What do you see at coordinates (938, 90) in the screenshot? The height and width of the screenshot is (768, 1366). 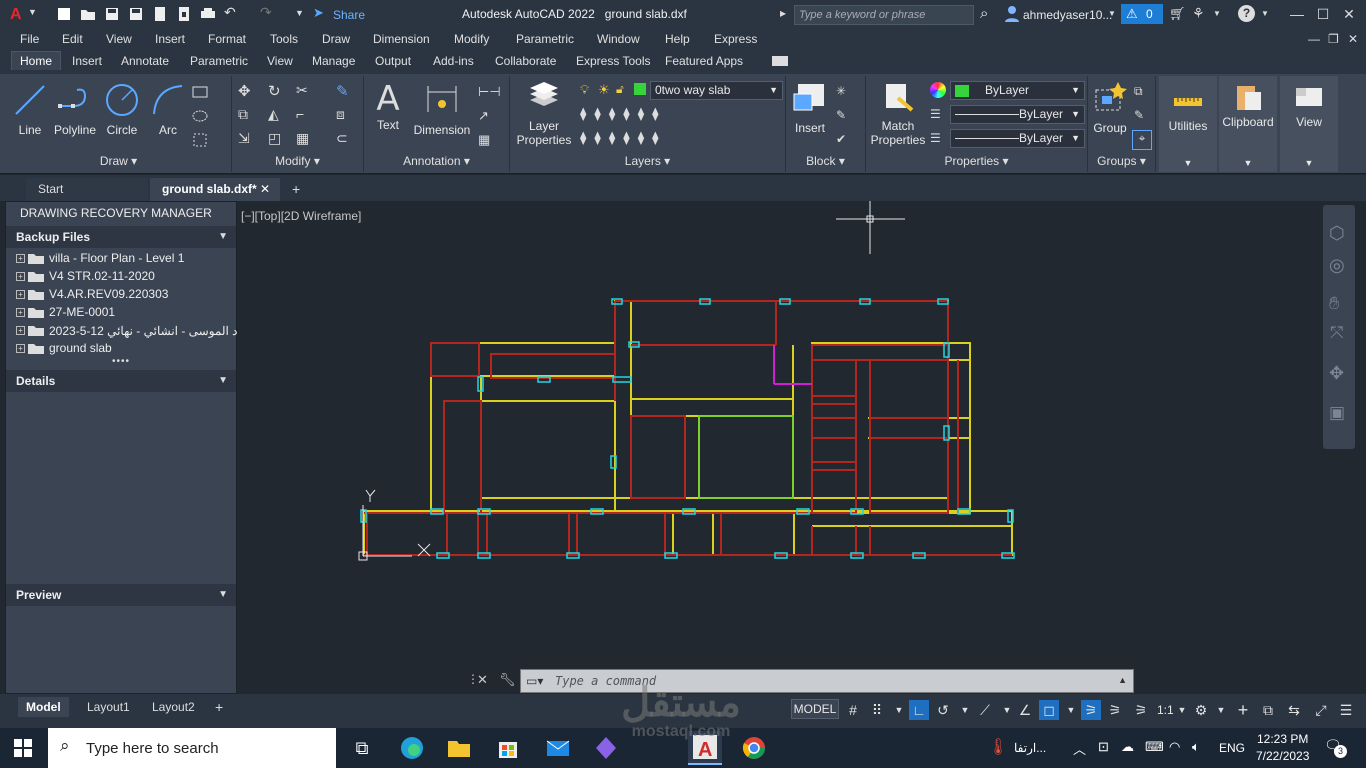 I see `color-wheel-icon` at bounding box center [938, 90].